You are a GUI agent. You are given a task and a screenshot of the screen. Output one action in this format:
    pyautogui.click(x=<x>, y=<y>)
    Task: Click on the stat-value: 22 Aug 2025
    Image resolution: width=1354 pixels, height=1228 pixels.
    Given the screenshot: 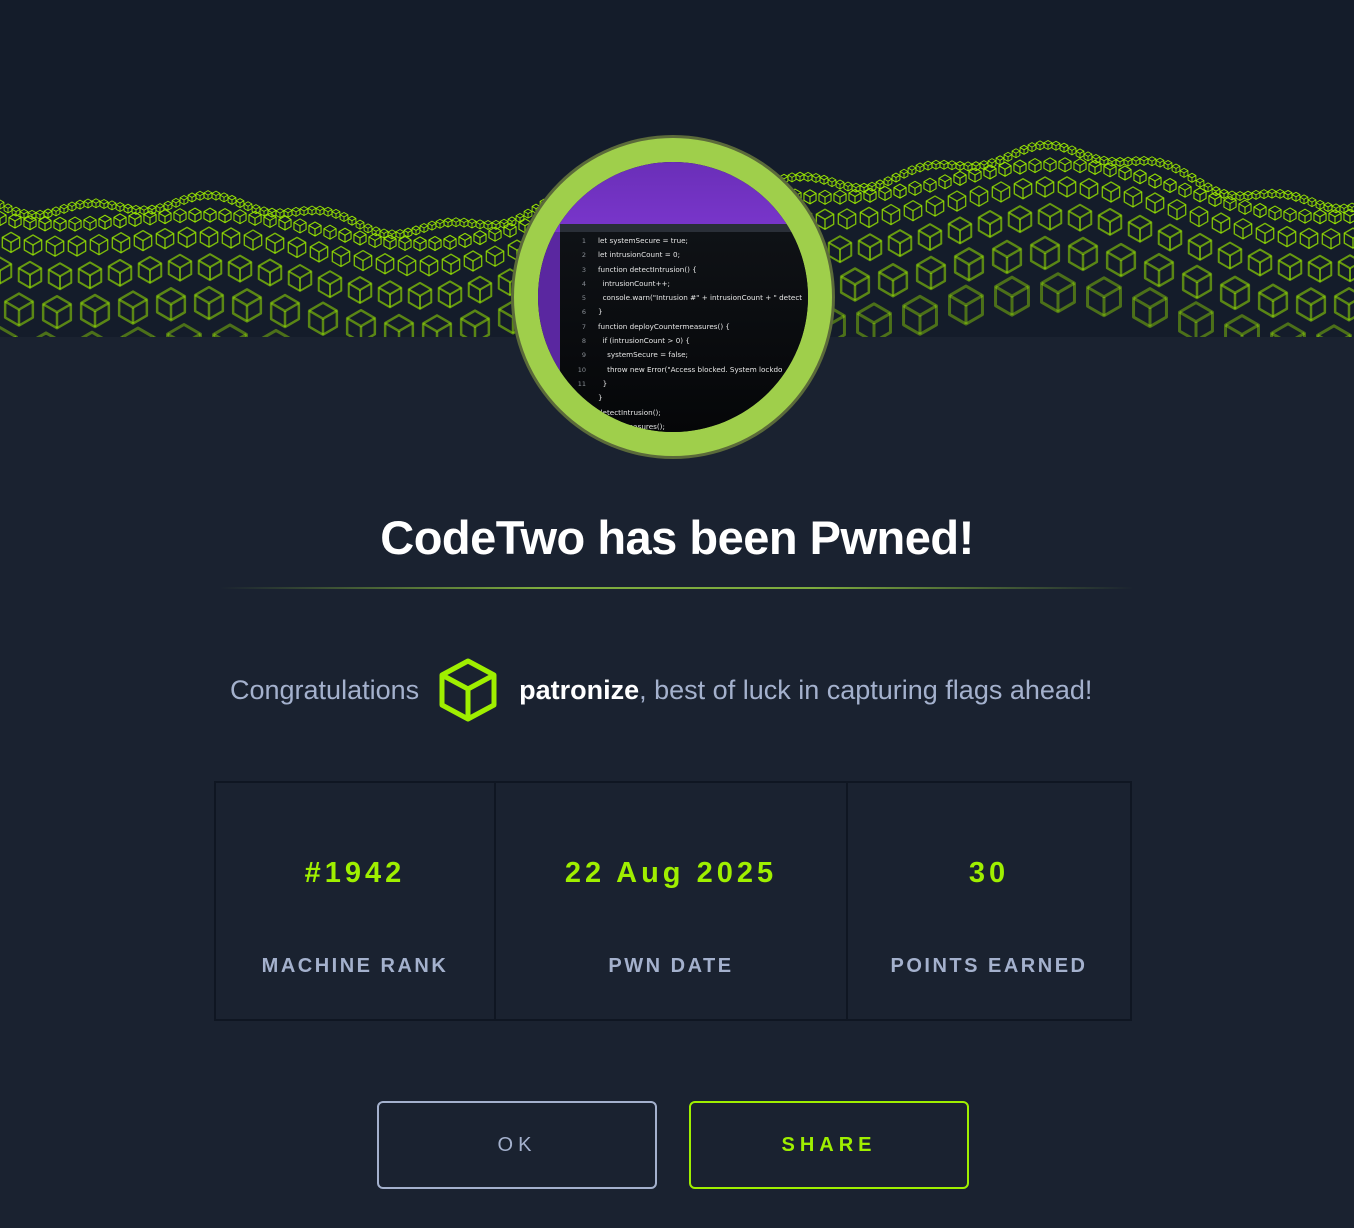 What is the action you would take?
    pyautogui.click(x=671, y=873)
    